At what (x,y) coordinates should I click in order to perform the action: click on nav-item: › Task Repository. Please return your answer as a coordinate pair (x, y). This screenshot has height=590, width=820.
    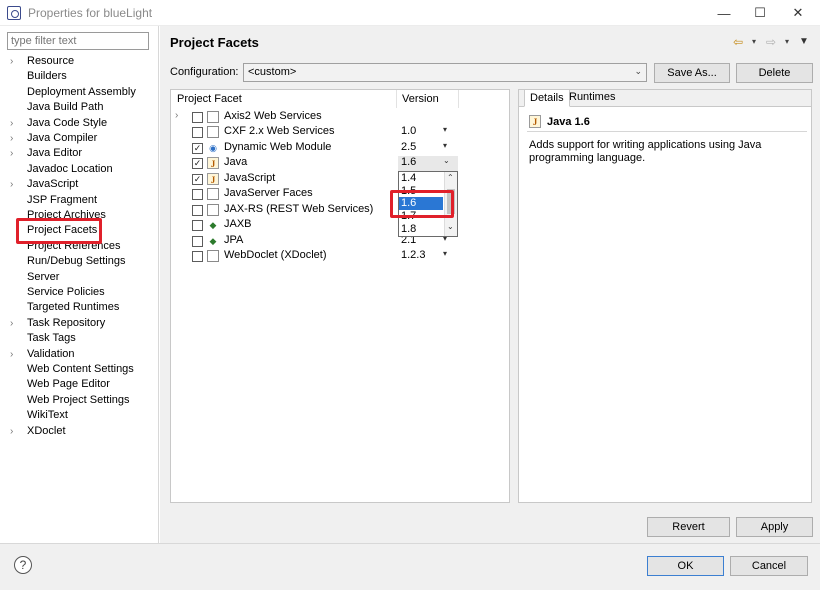
    Looking at the image, I should click on (82, 324).